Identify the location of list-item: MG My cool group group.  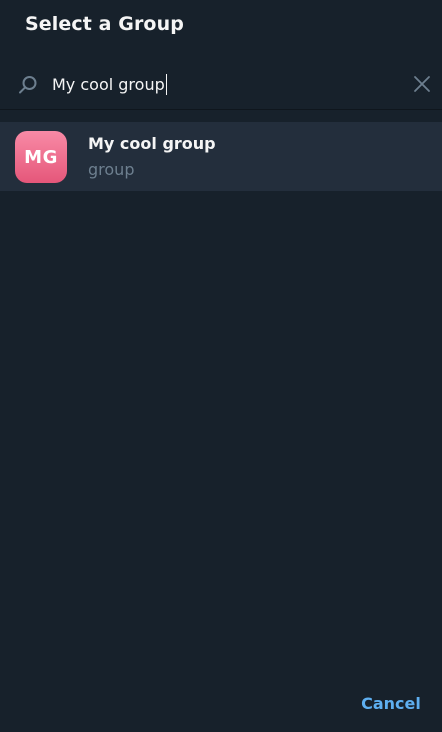
(221, 156).